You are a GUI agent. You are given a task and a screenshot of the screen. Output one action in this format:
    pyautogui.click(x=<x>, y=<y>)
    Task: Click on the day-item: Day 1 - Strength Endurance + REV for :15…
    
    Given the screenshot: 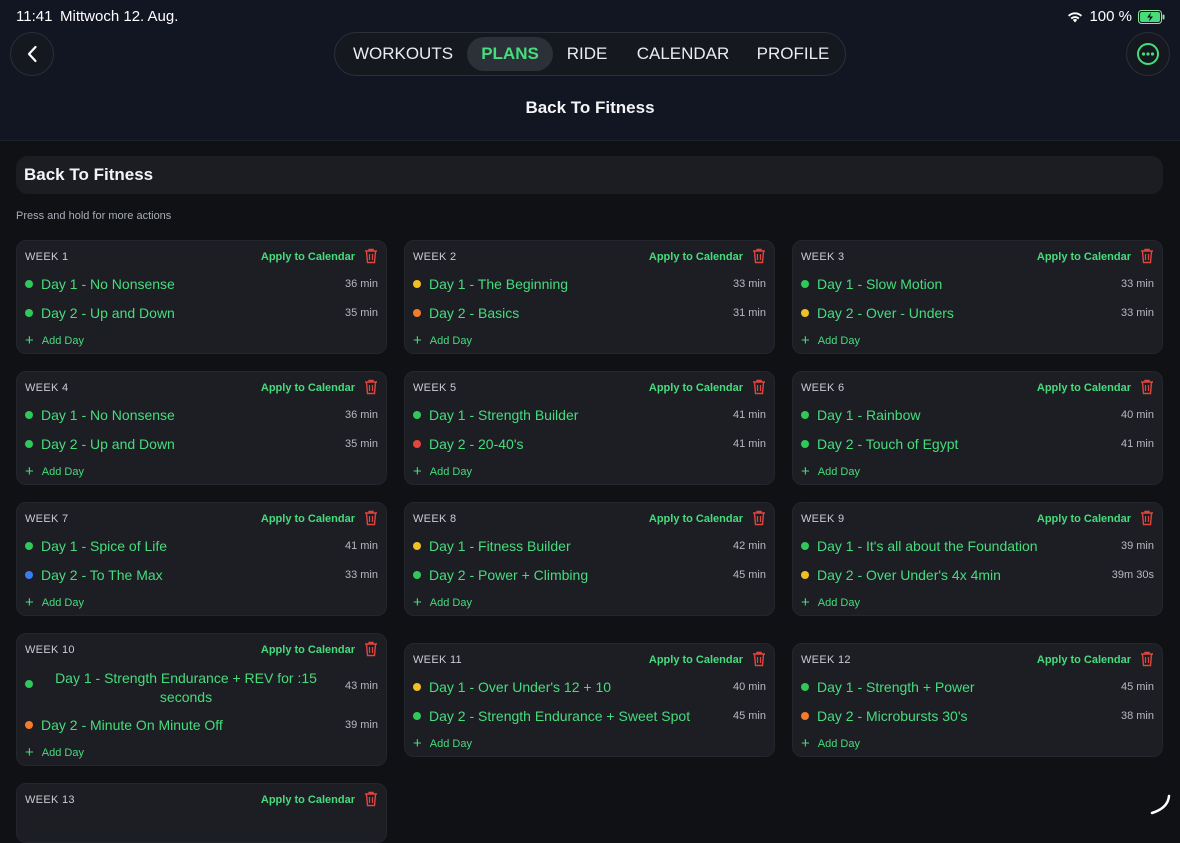 What is the action you would take?
    pyautogui.click(x=201, y=687)
    